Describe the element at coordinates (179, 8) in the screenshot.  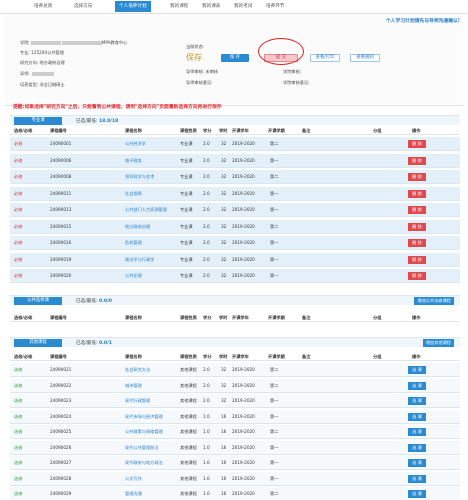
I see `tab-my-courses: 我的课程` at that location.